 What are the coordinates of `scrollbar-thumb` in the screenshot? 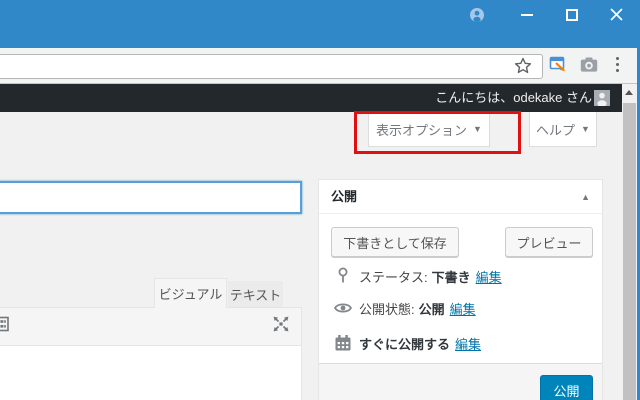 It's located at (629, 251).